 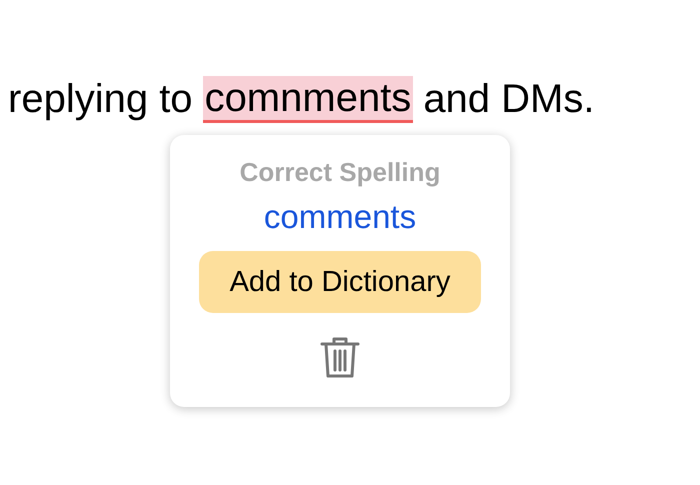 I want to click on suggestion-option: comments, so click(x=340, y=217).